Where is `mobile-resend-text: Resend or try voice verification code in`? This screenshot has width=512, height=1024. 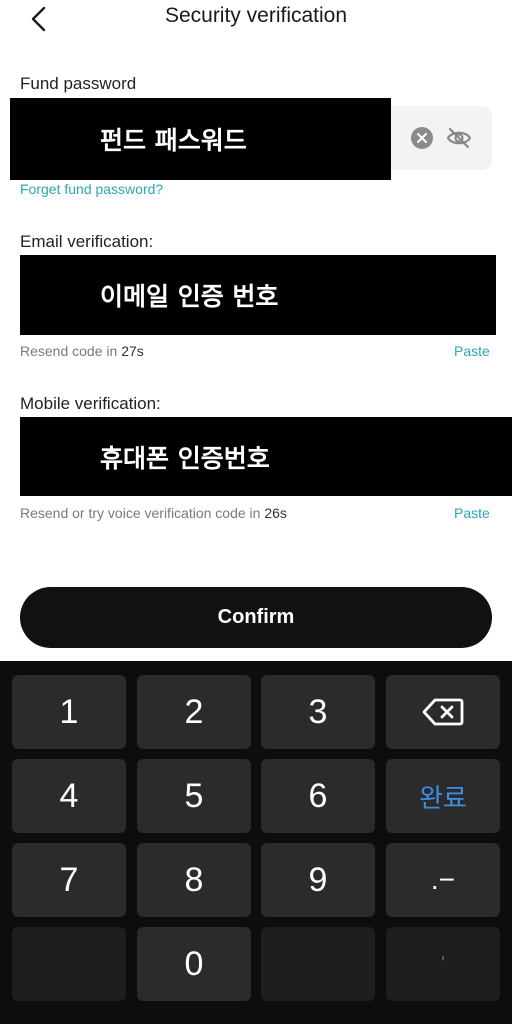 mobile-resend-text: Resend or try voice verification code in is located at coordinates (142, 513).